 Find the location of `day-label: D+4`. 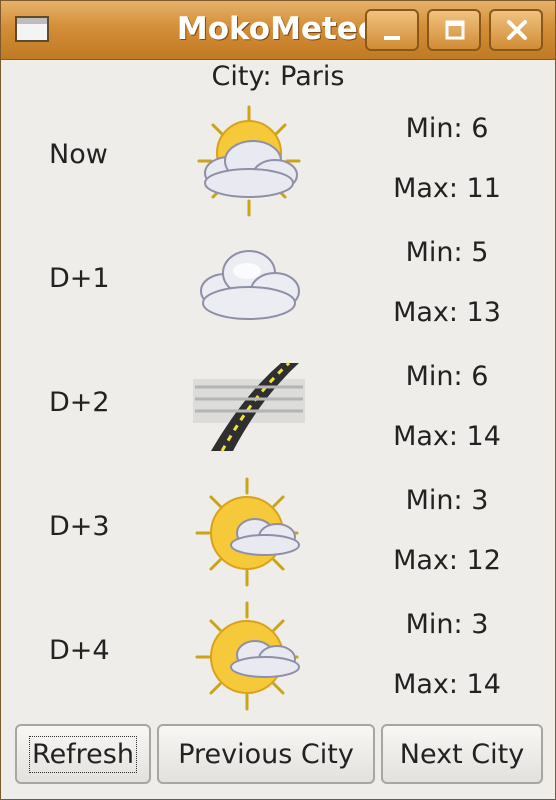

day-label: D+4 is located at coordinates (79, 650).